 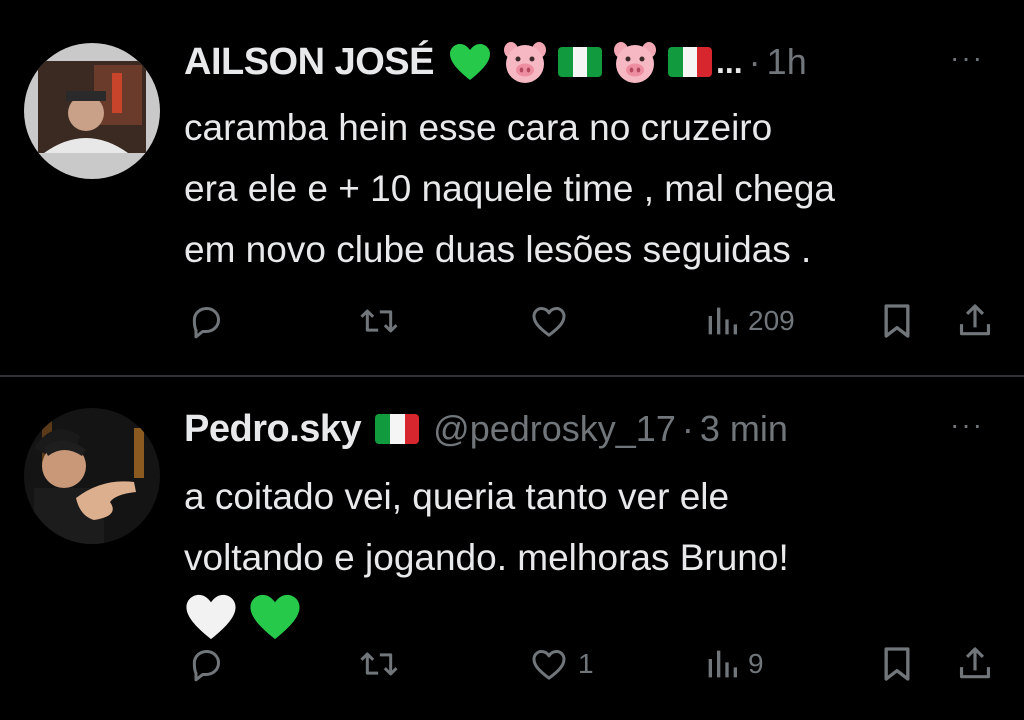 I want to click on nigeria-flag-icon, so click(x=580, y=62).